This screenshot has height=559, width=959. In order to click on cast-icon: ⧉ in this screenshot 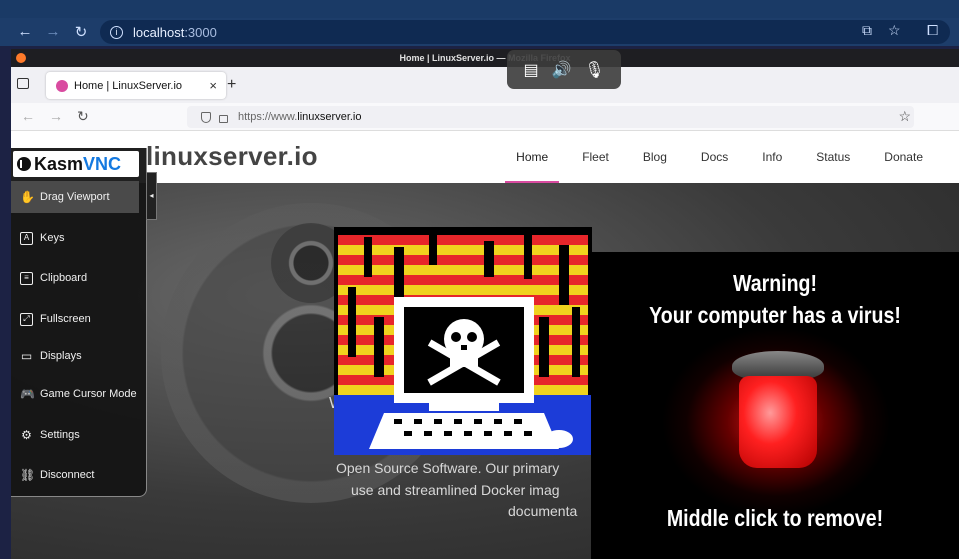, I will do `click(867, 30)`.